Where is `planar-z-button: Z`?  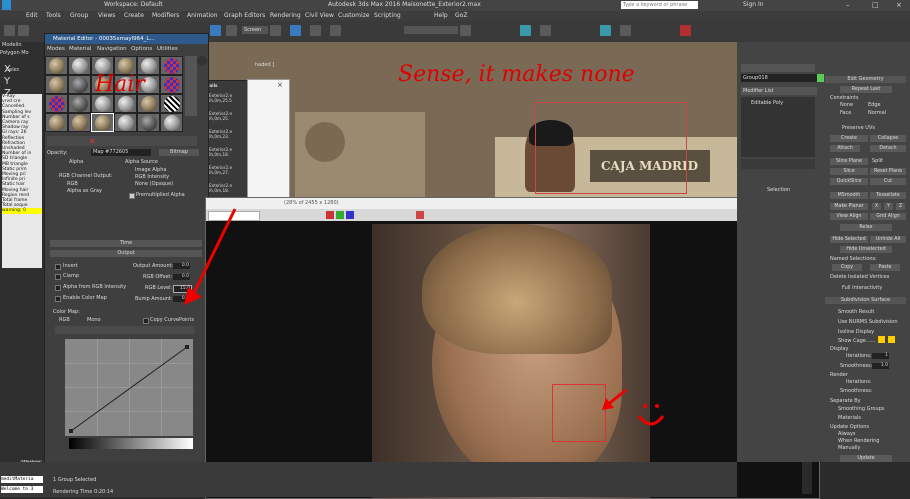
planar-z-button: Z is located at coordinates (900, 206).